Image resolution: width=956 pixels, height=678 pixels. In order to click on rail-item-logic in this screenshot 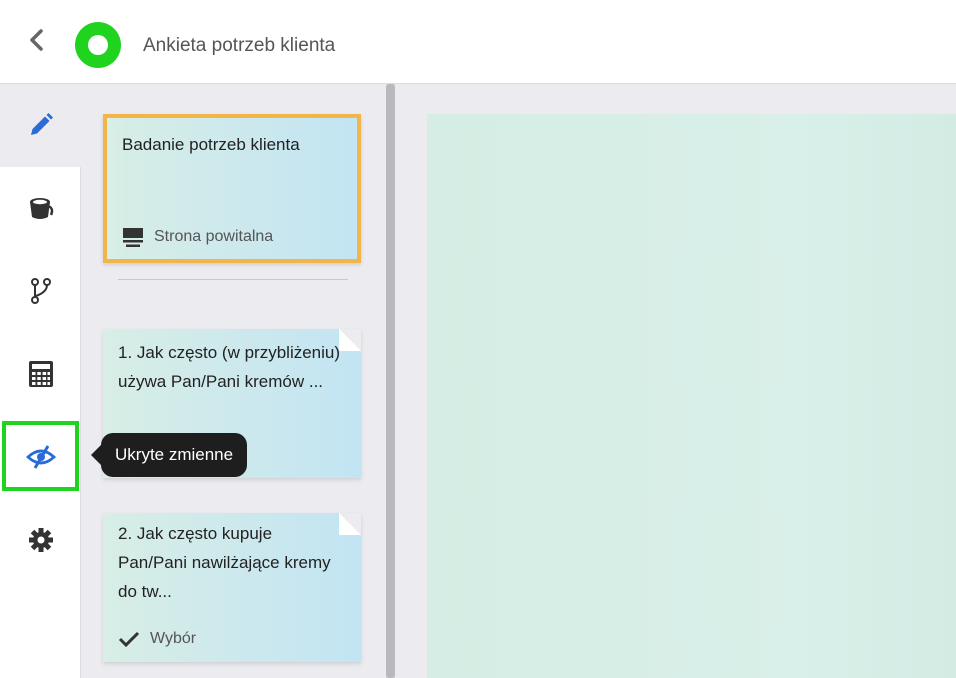, I will do `click(40, 291)`.